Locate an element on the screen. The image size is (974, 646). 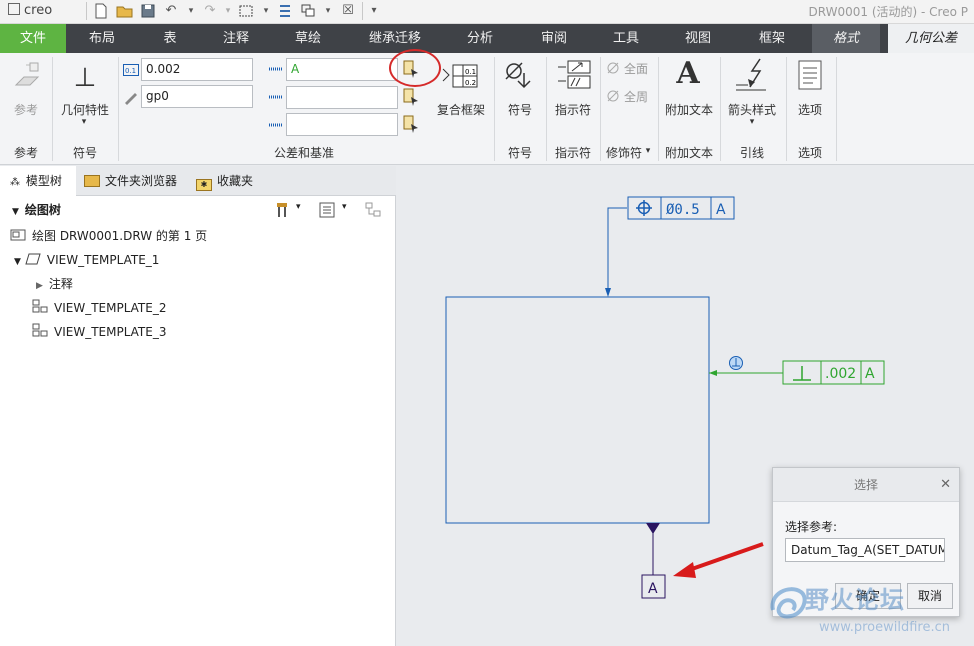
close-icon: ✕ is located at coordinates (945, 484).